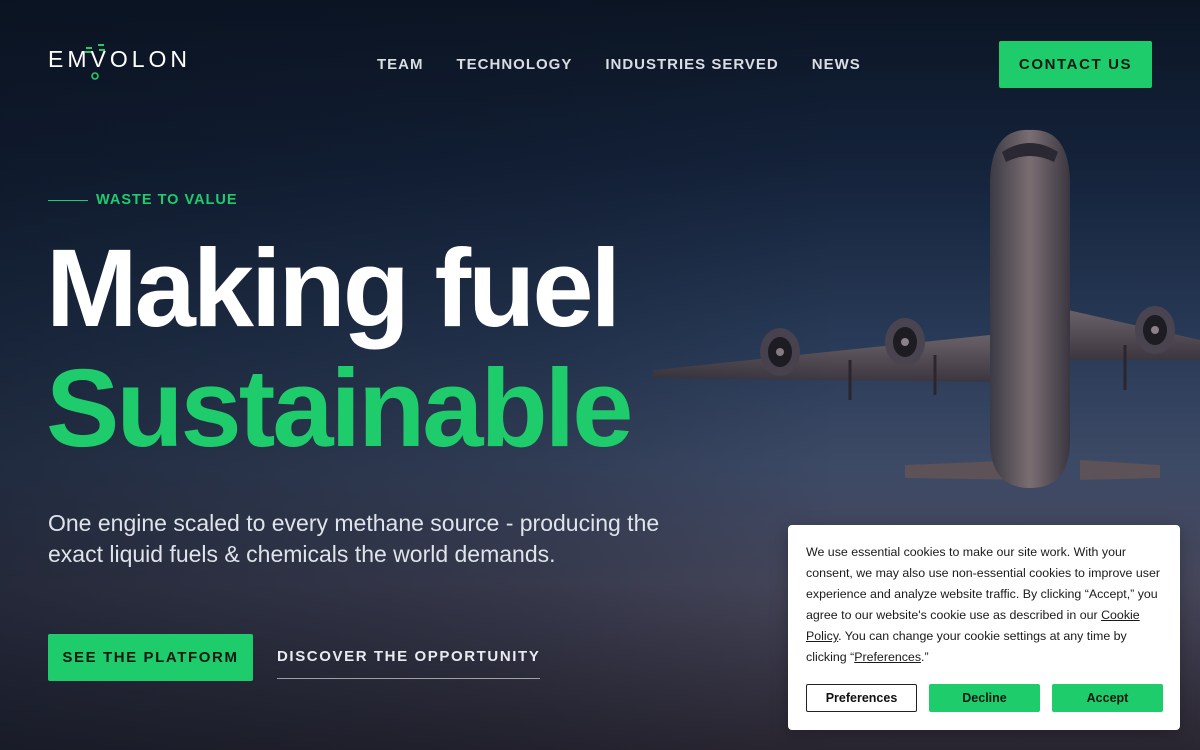 Image resolution: width=1200 pixels, height=750 pixels. I want to click on nav-item-team: TEAM, so click(400, 64).